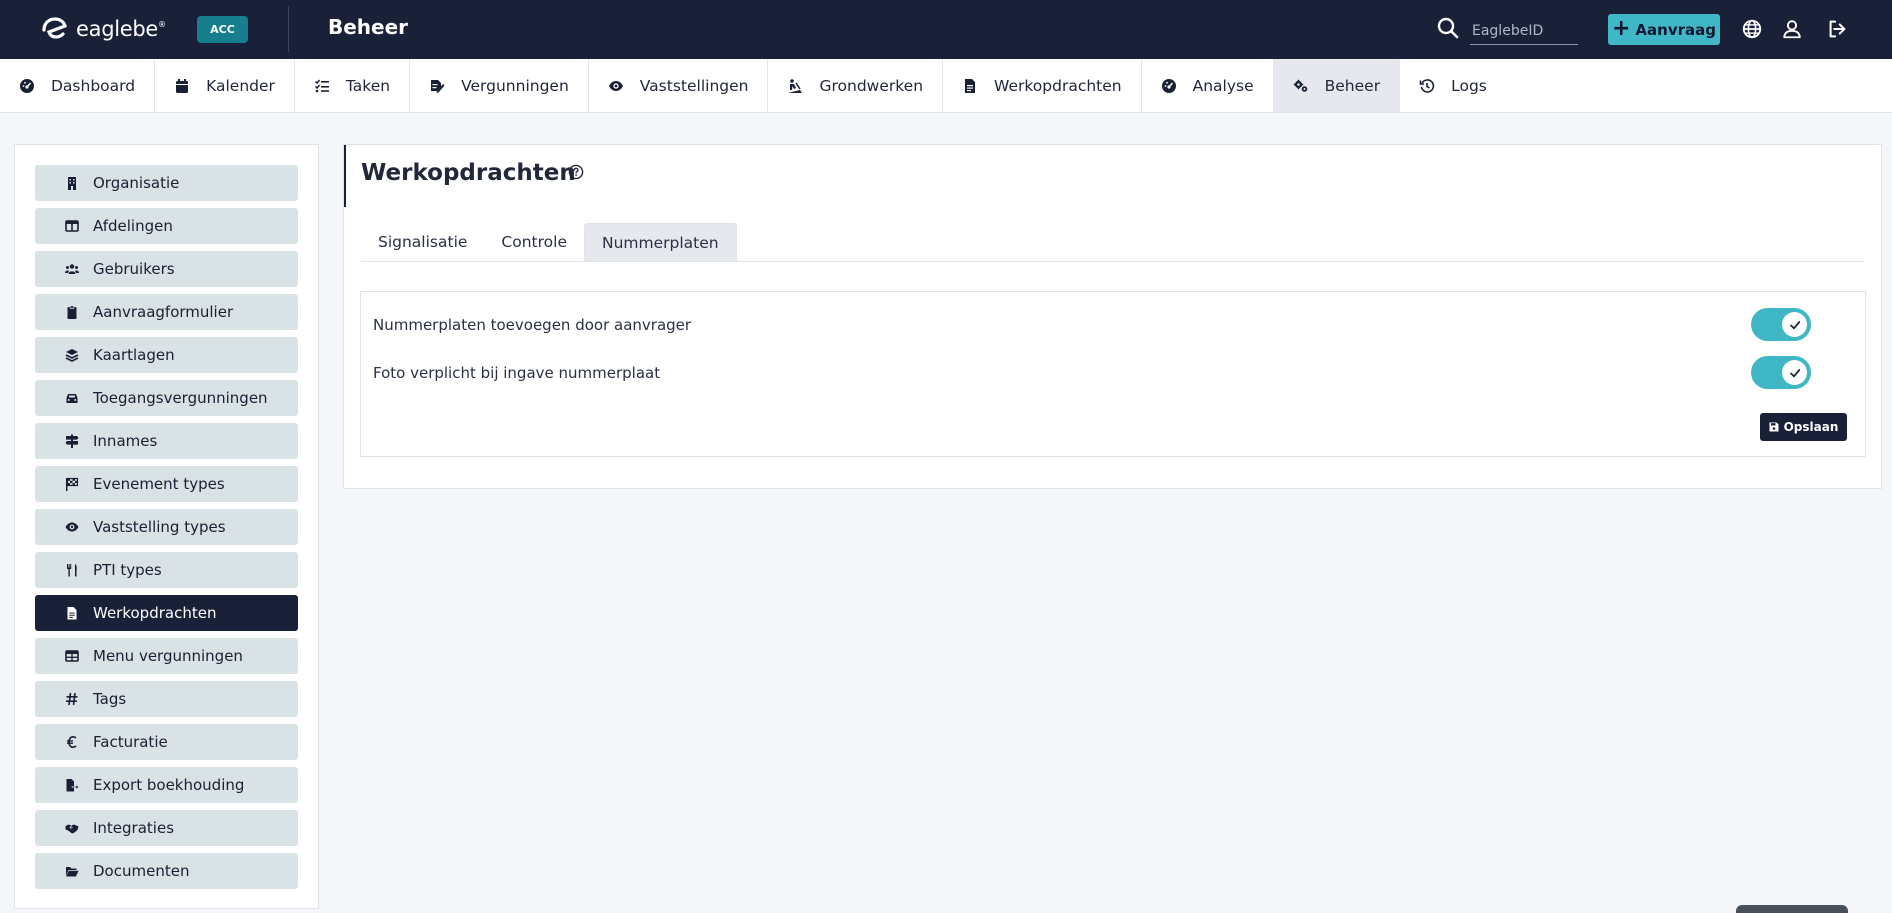 The image size is (1892, 913). What do you see at coordinates (1811, 427) in the screenshot?
I see `save-button-label: Opslaan` at bounding box center [1811, 427].